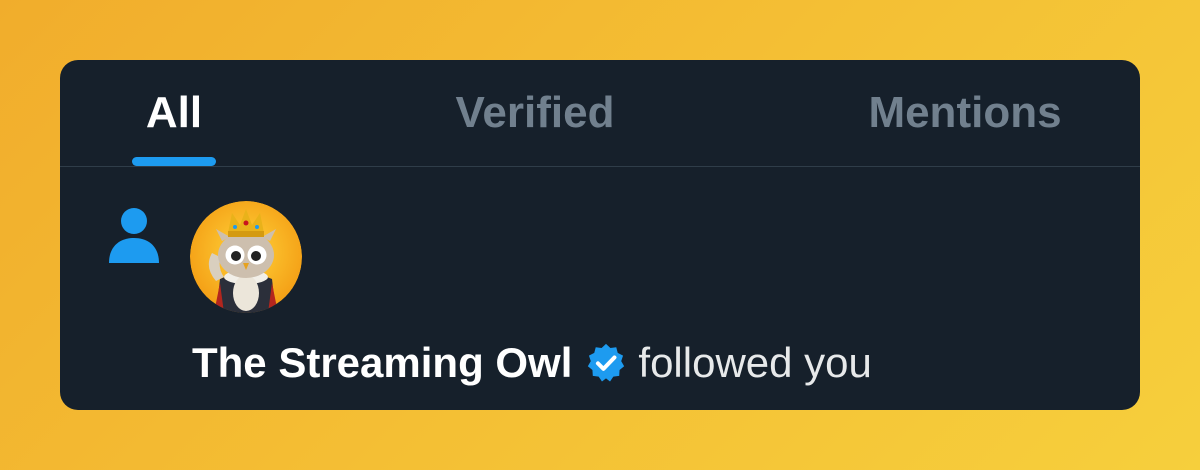 The height and width of the screenshot is (470, 1200). What do you see at coordinates (535, 113) in the screenshot?
I see `tab-verified: Verified` at bounding box center [535, 113].